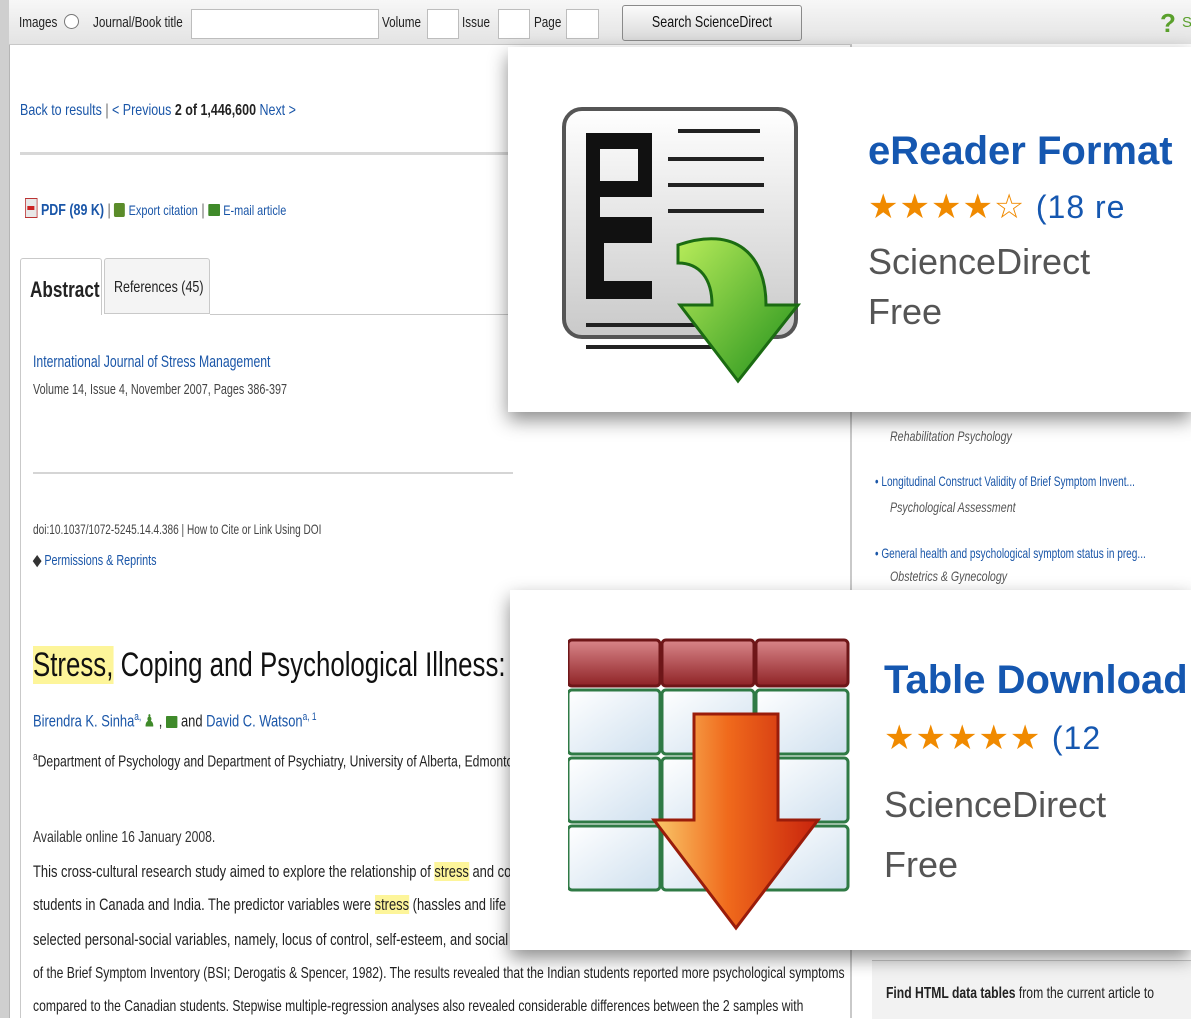 Image resolution: width=1191 pixels, height=1019 pixels. Describe the element at coordinates (443, 24) in the screenshot. I see `volume-input` at that location.